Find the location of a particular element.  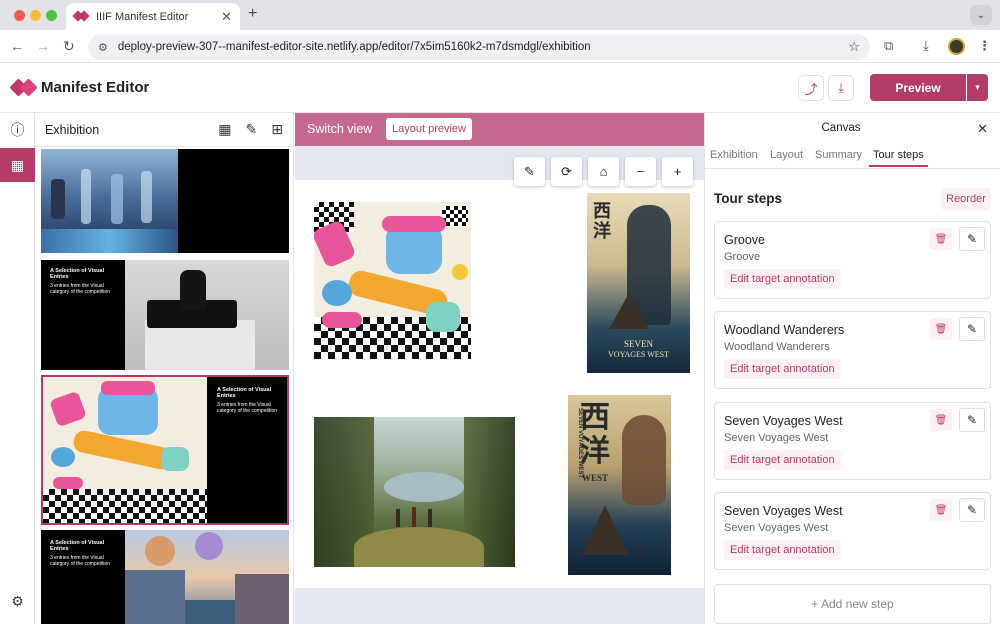

window-close-button is located at coordinates (19, 15).